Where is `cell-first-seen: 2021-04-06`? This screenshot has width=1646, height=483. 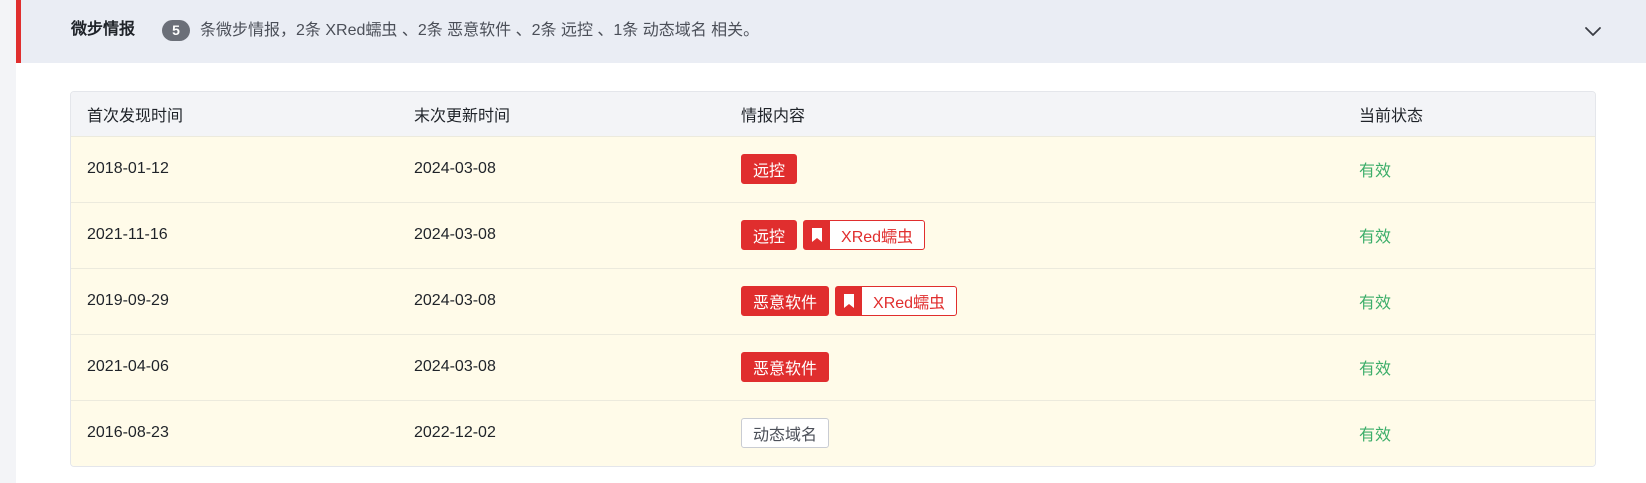
cell-first-seen: 2021-04-06 is located at coordinates (234, 366).